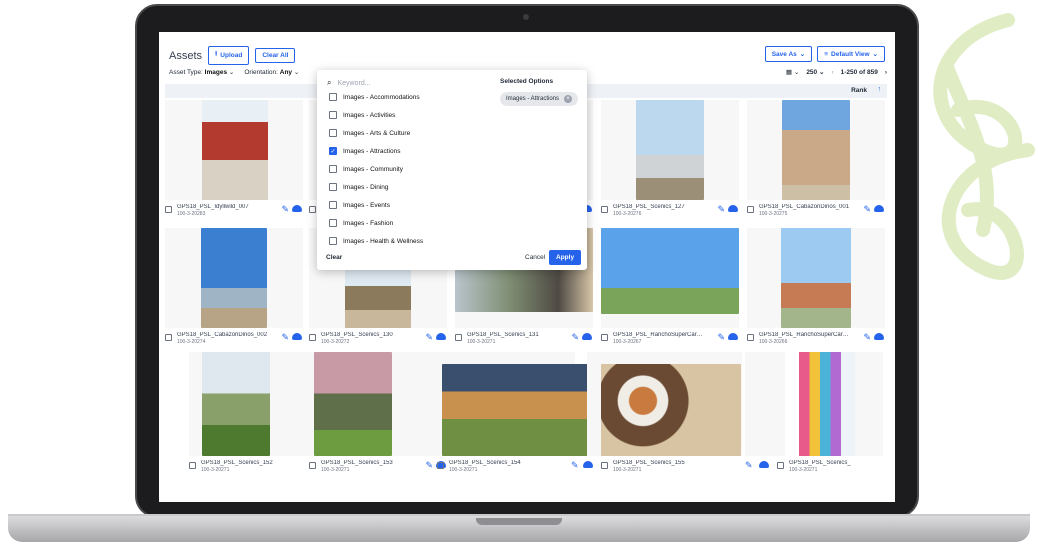 This screenshot has height=556, width=1038. Describe the element at coordinates (216, 54) in the screenshot. I see `upload-icon: ⭱` at that location.